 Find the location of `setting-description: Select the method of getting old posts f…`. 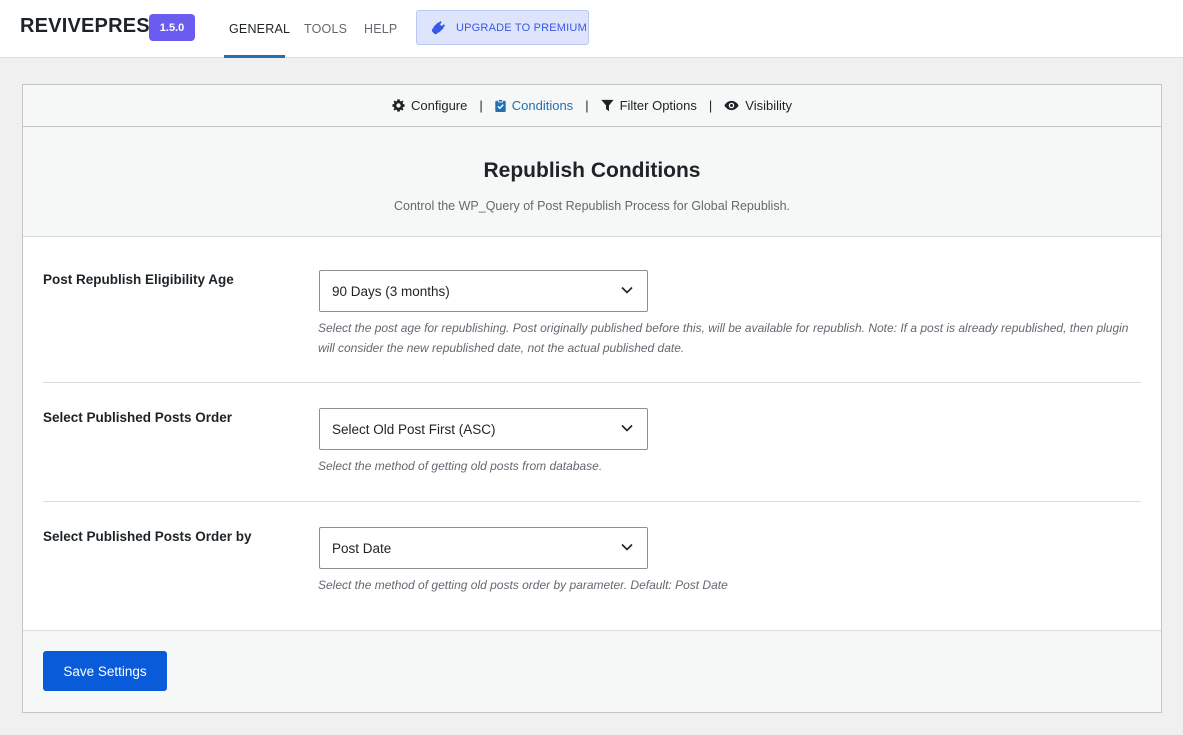

setting-description: Select the method of getting old posts f… is located at coordinates (460, 466).